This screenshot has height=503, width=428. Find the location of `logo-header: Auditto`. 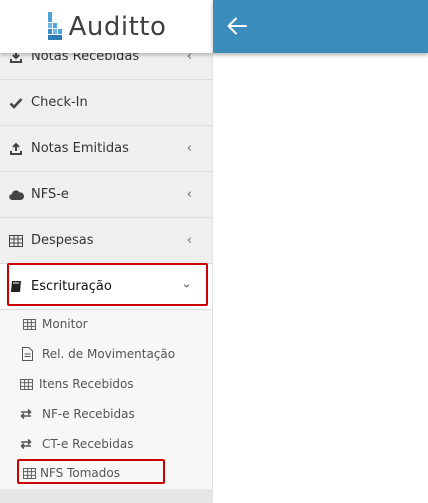

logo-header: Auditto is located at coordinates (106, 26).